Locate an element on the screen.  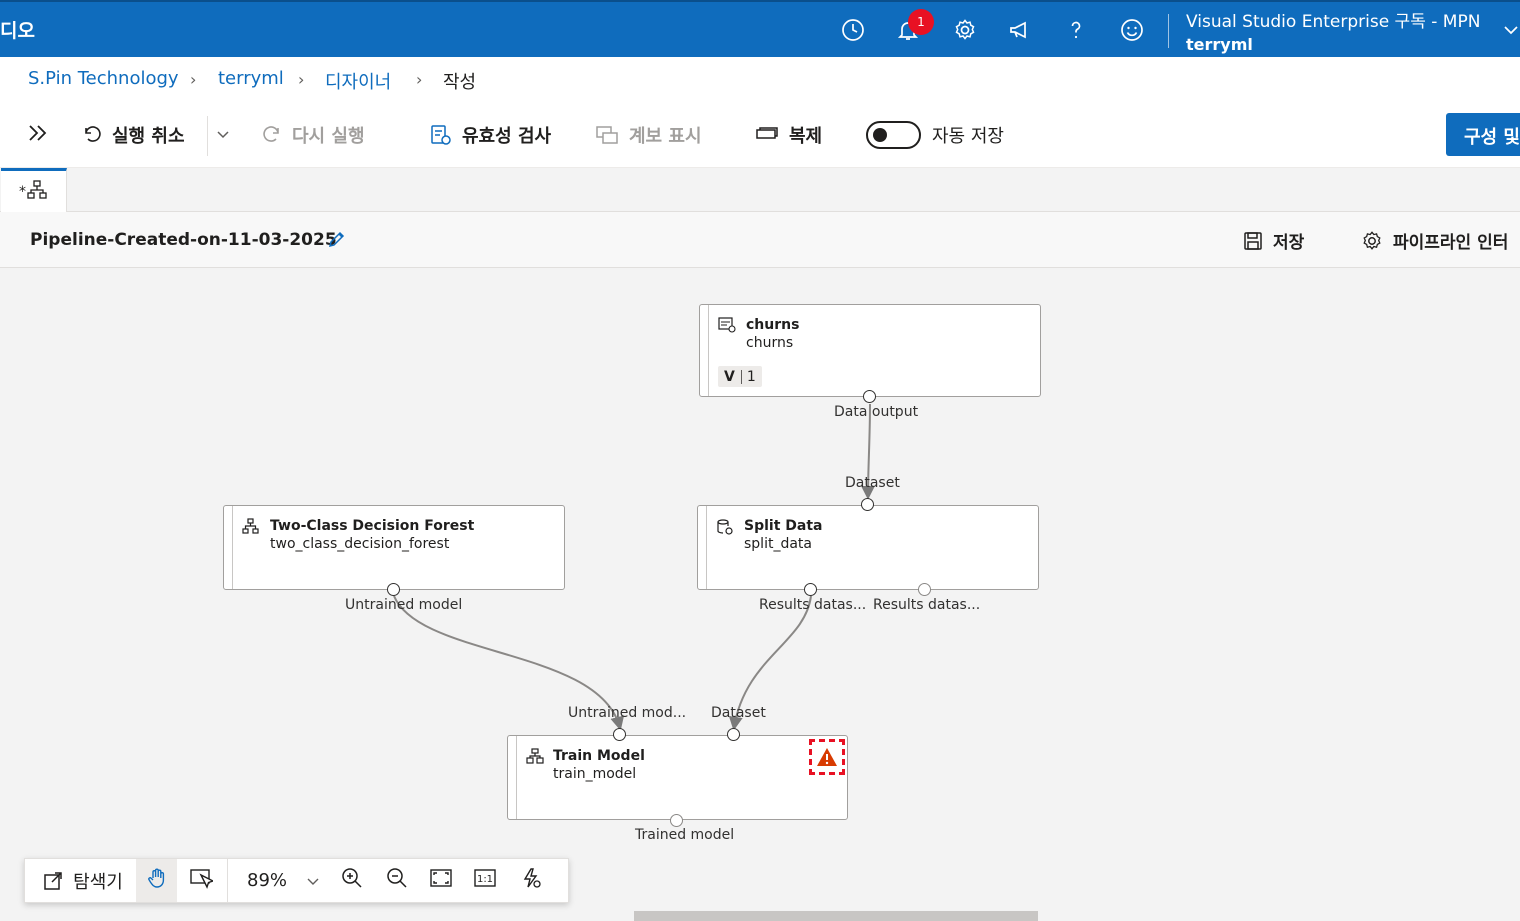
node-title: Train Model is located at coordinates (599, 756).